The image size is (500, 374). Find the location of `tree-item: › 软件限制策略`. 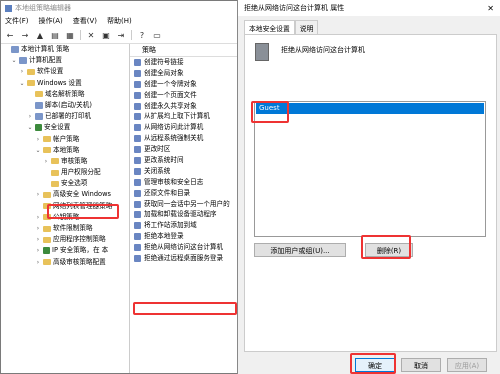

tree-item: › 软件限制策略 is located at coordinates (65, 228).